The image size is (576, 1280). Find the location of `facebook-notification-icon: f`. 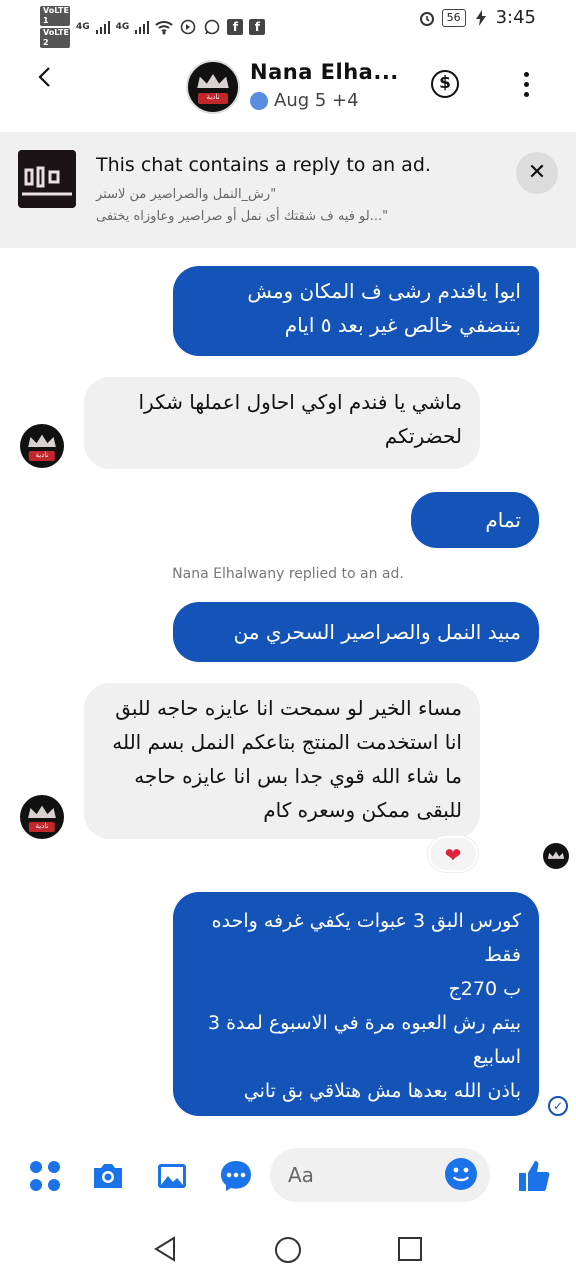

facebook-notification-icon: f is located at coordinates (235, 27).